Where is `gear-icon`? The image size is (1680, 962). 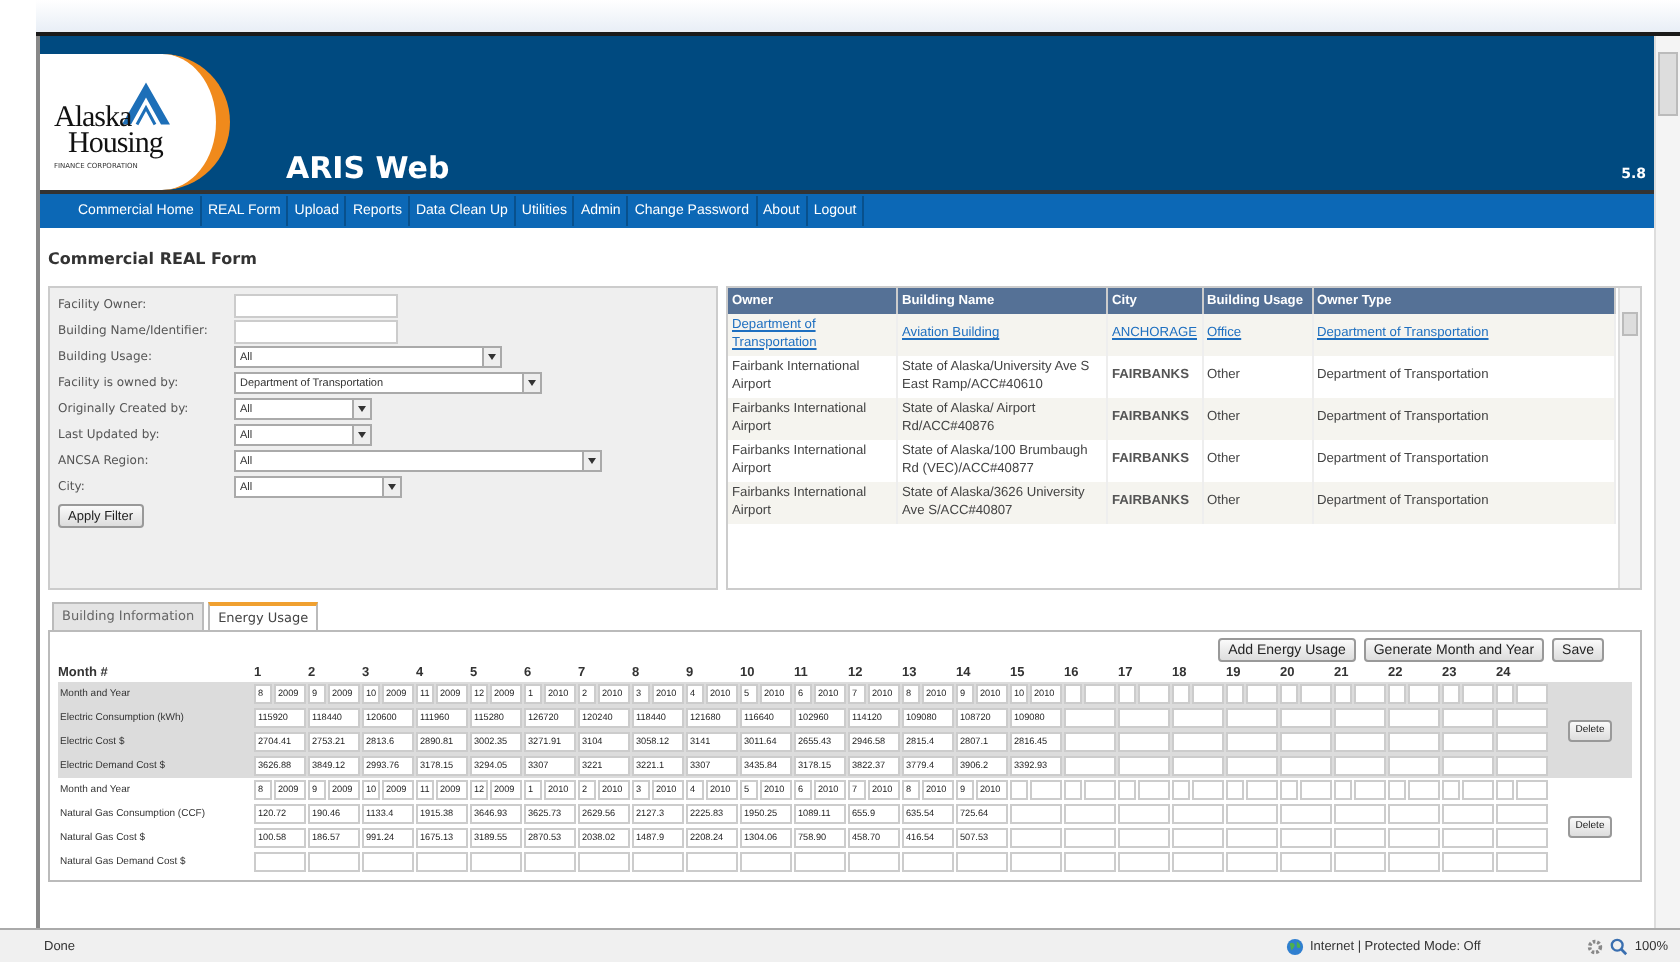 gear-icon is located at coordinates (1595, 946).